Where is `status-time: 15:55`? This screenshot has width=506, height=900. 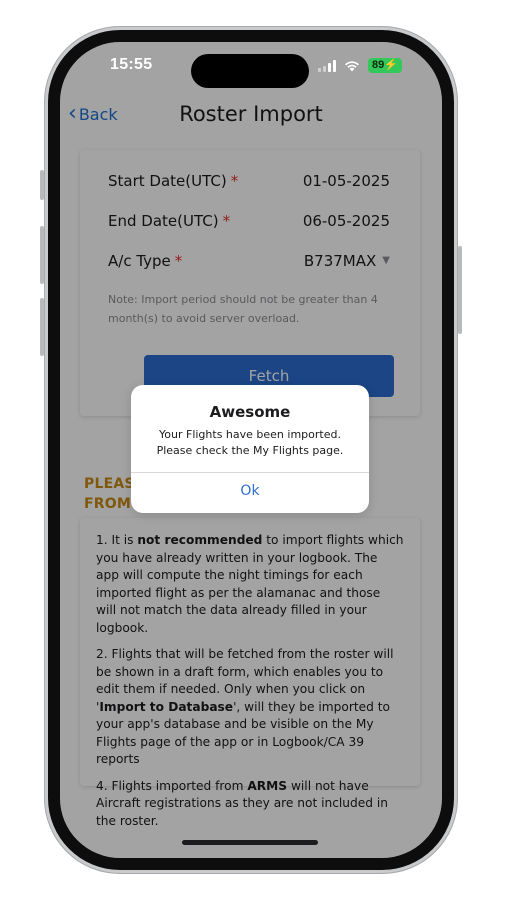
status-time: 15:55 is located at coordinates (131, 64).